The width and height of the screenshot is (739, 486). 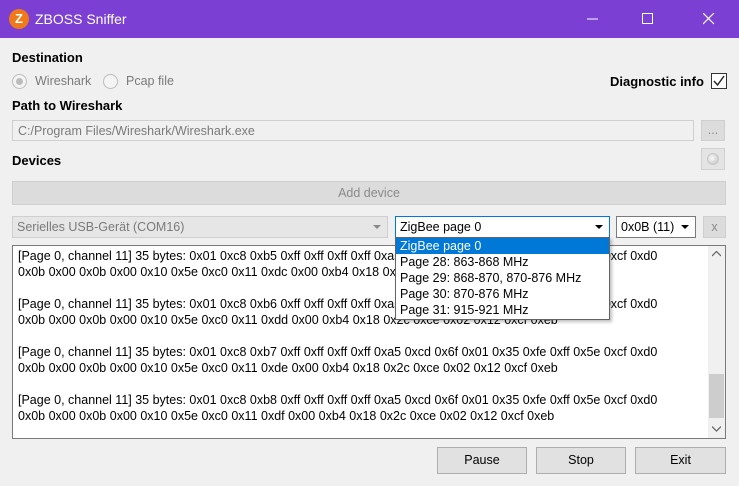 What do you see at coordinates (482, 460) in the screenshot?
I see `pause-button: Pause` at bounding box center [482, 460].